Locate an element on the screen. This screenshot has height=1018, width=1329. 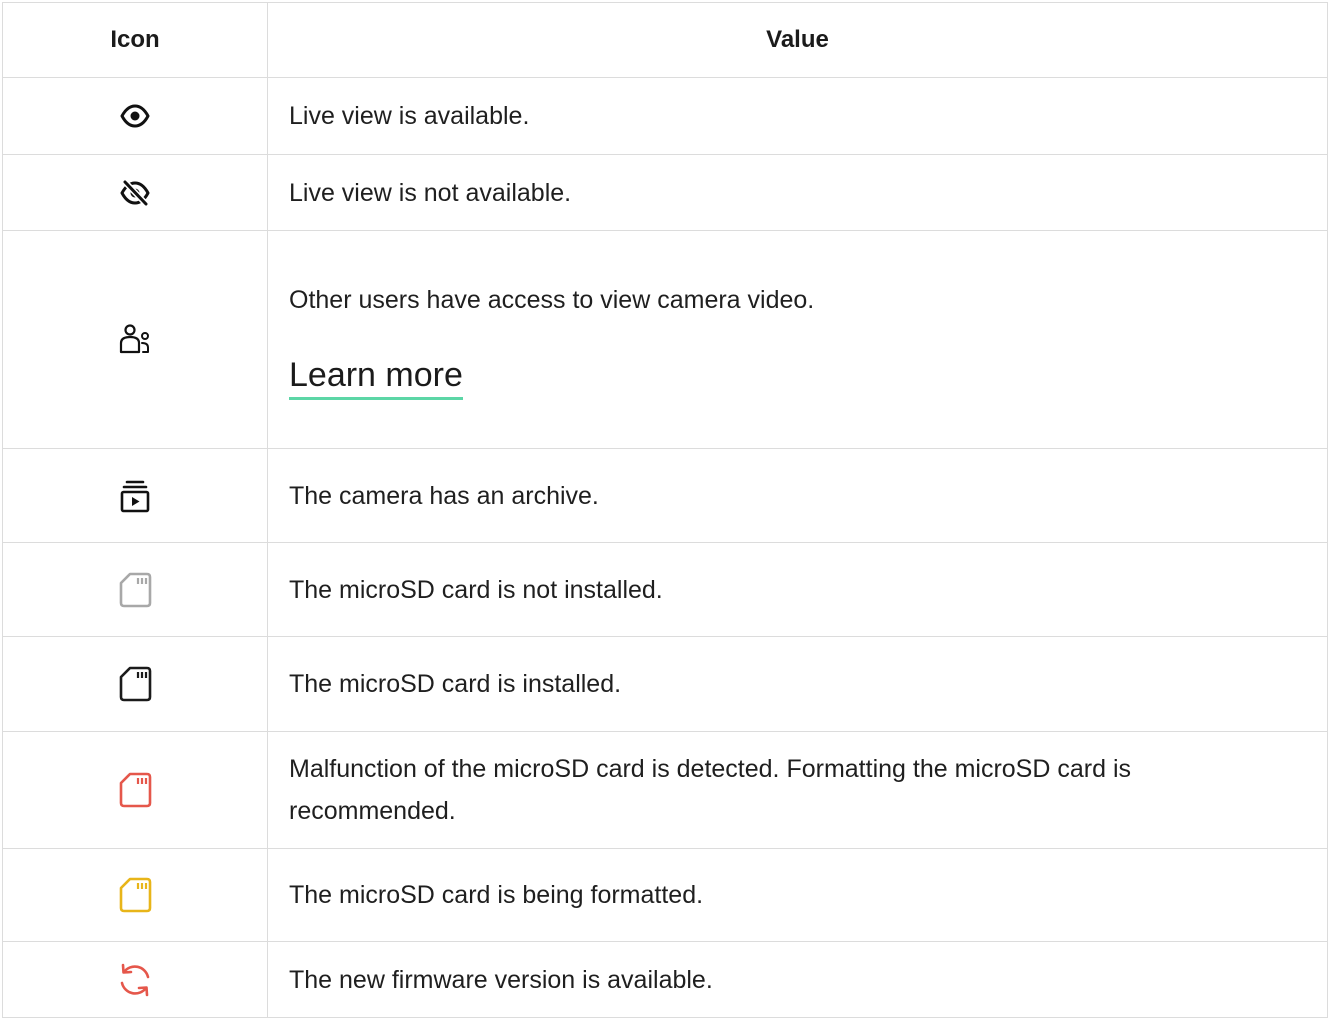
refresh-icon is located at coordinates (135, 980).